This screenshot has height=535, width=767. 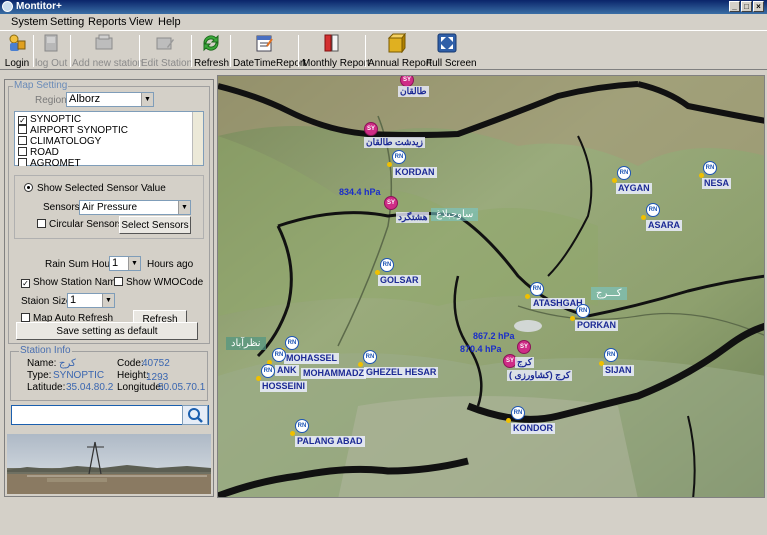 What do you see at coordinates (166, 51) in the screenshot?
I see `edit-station-button: Edit Station` at bounding box center [166, 51].